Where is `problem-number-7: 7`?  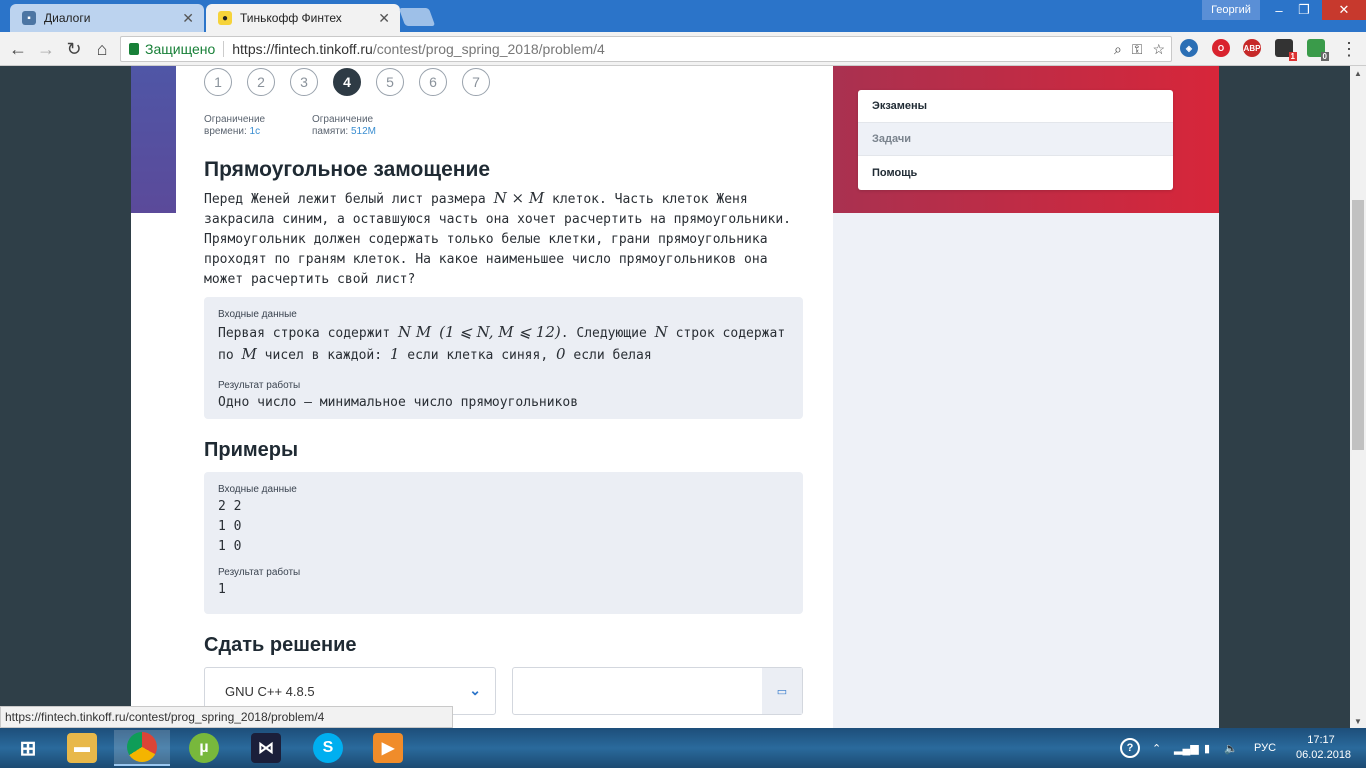 problem-number-7: 7 is located at coordinates (476, 82).